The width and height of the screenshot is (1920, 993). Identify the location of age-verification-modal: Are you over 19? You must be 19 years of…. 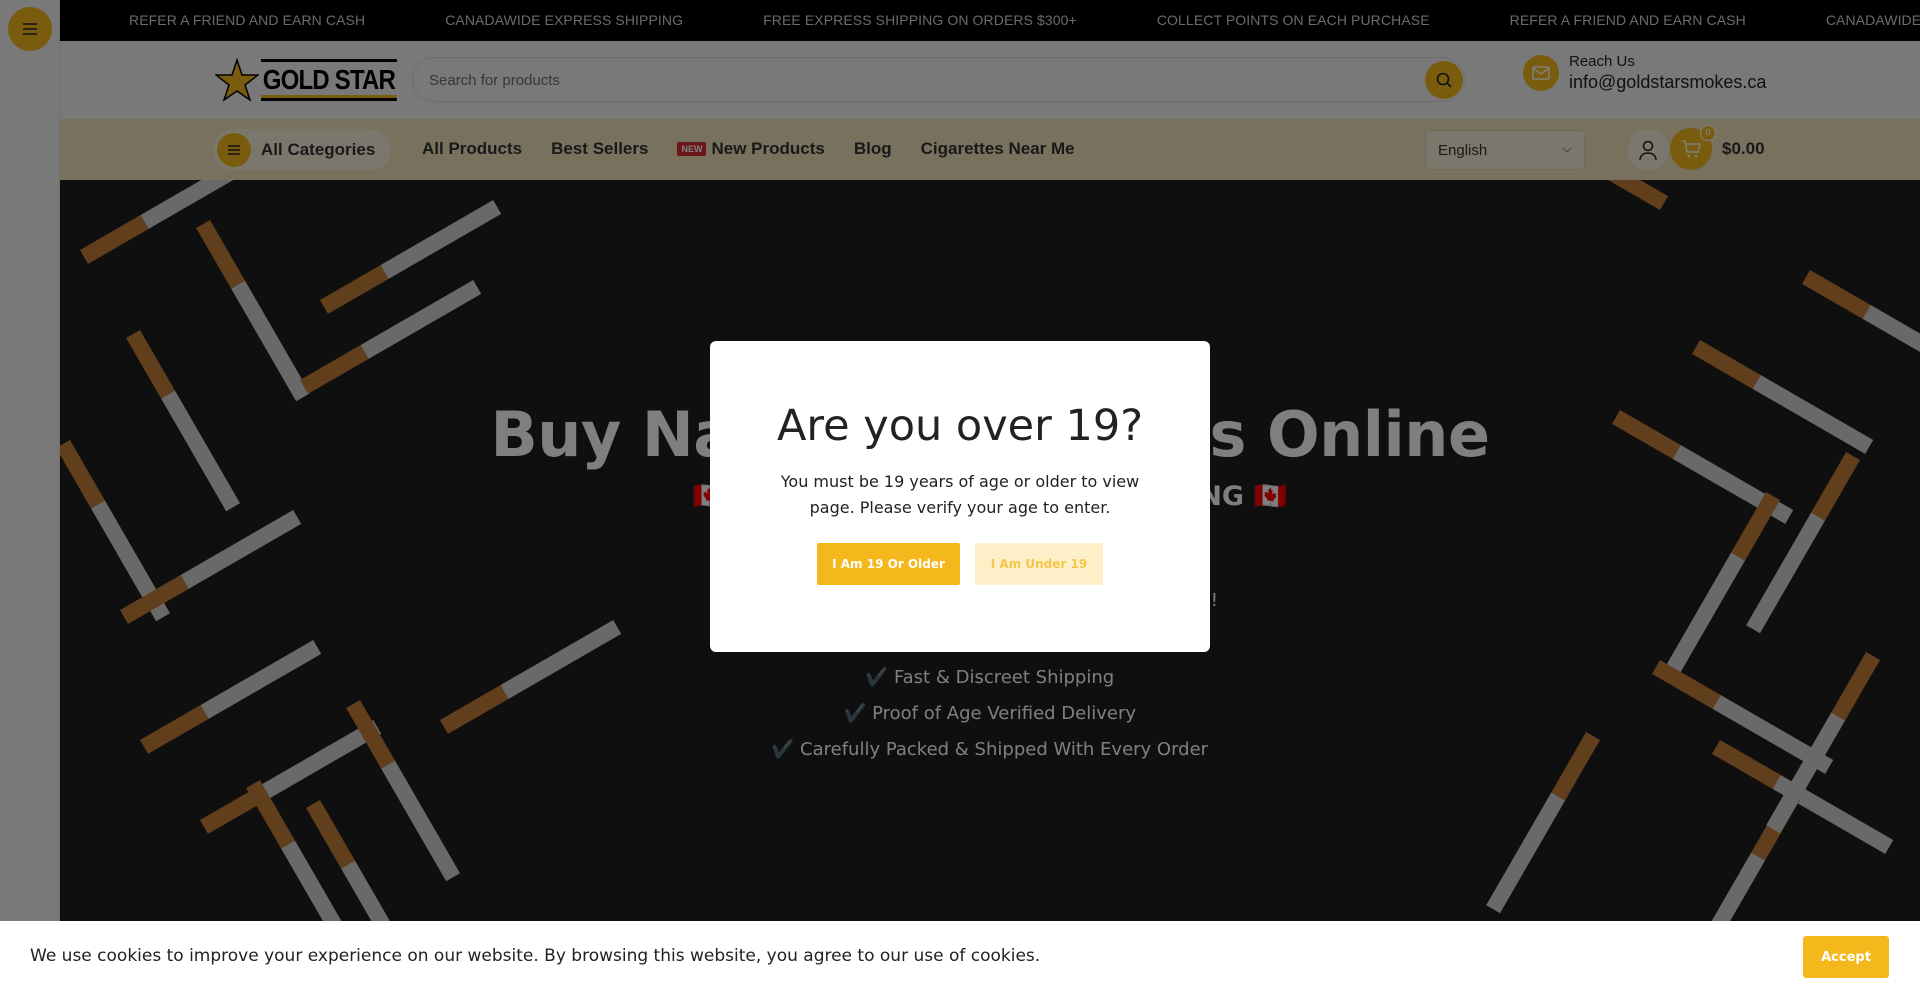
(960, 496).